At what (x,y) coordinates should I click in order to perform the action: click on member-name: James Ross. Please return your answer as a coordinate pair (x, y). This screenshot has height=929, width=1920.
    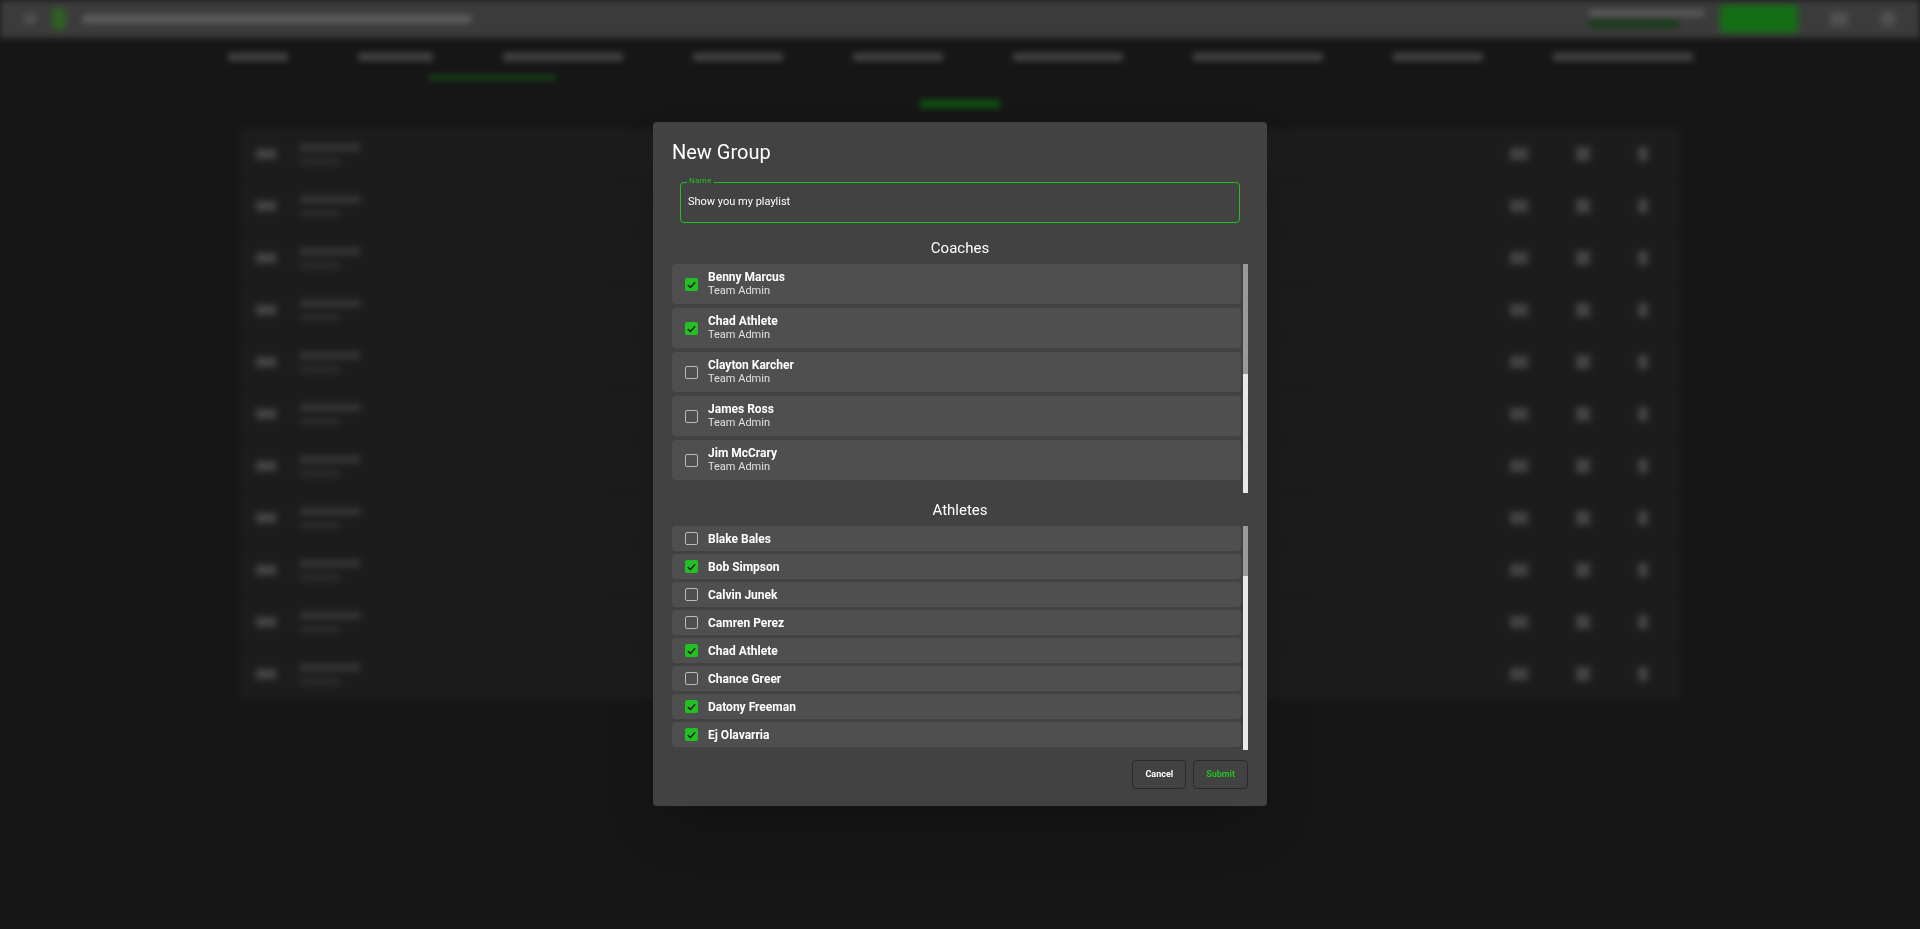
    Looking at the image, I should click on (741, 409).